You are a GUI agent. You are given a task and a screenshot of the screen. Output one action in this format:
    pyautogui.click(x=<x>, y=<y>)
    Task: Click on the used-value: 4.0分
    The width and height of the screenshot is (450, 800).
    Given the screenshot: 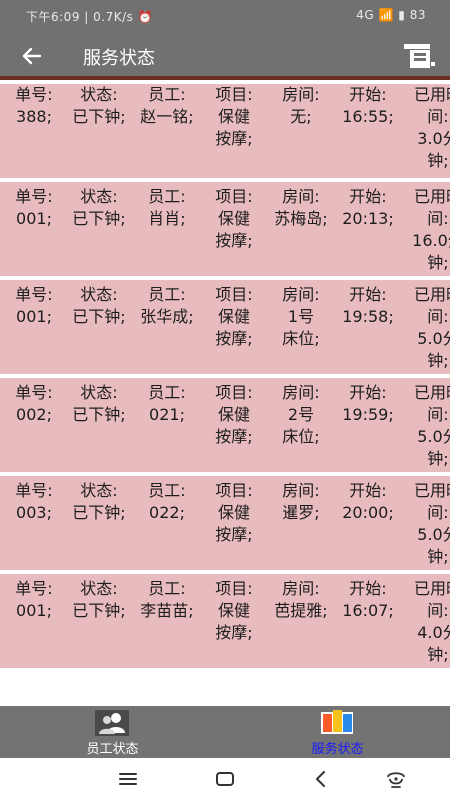 What is the action you would take?
    pyautogui.click(x=433, y=632)
    